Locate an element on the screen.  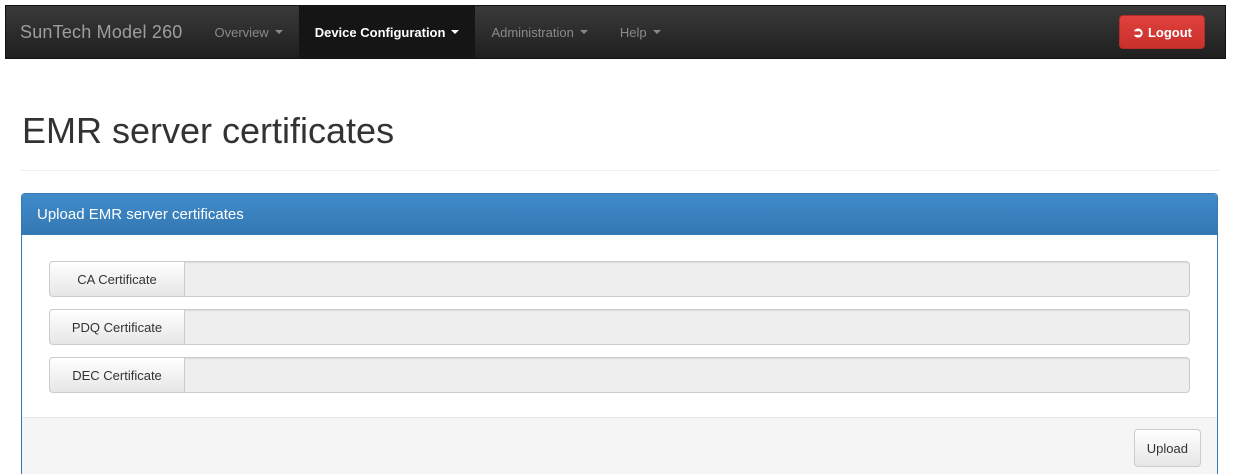
upload-button: Upload is located at coordinates (1167, 448).